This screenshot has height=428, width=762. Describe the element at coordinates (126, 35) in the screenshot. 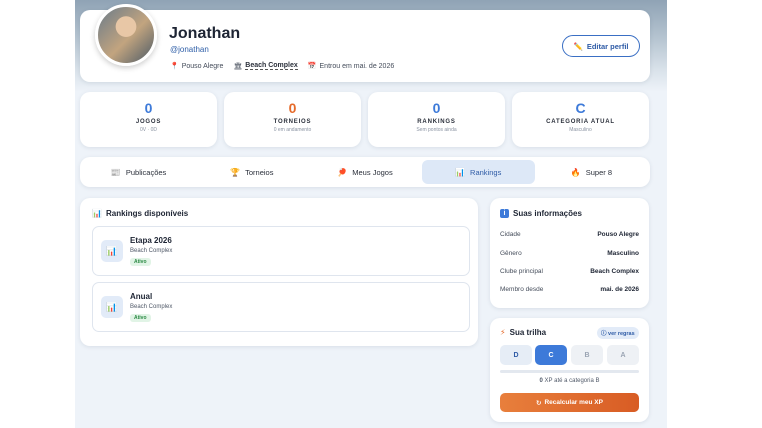

I see `avatar` at that location.